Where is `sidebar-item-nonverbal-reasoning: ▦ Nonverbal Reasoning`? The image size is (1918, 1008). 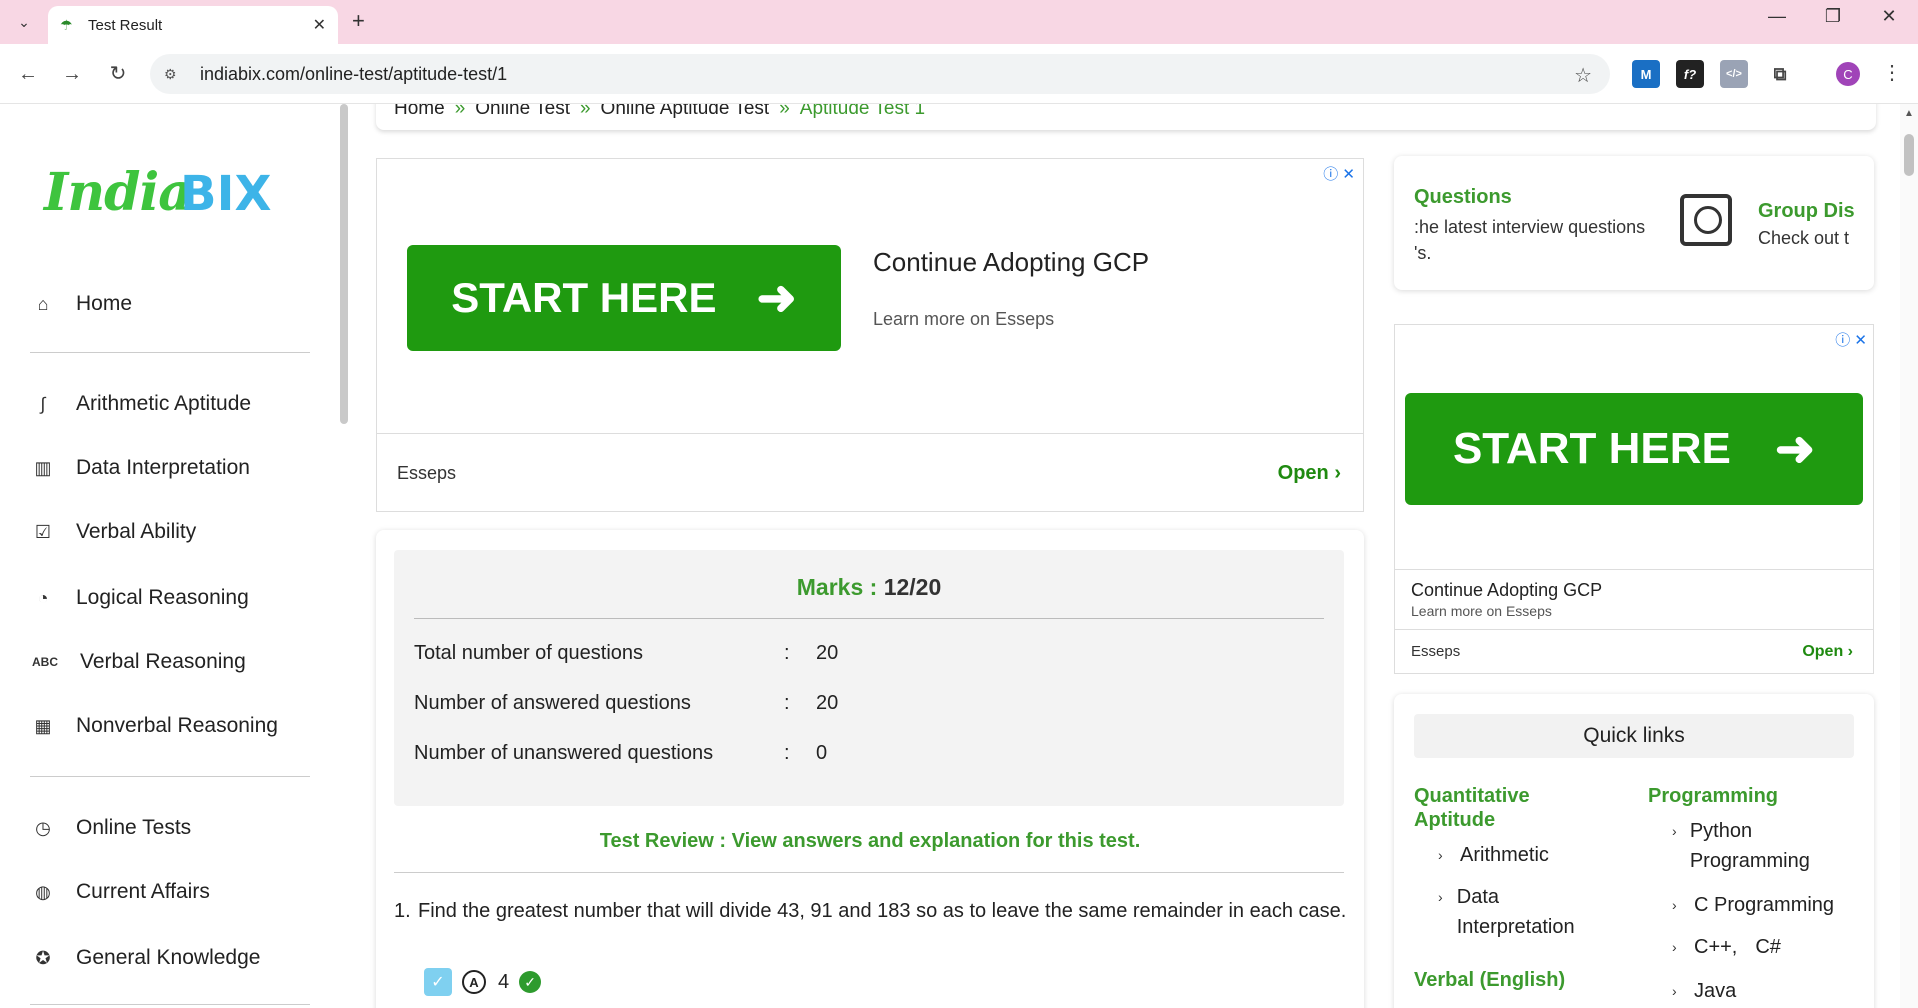 sidebar-item-nonverbal-reasoning: ▦ Nonverbal Reasoning is located at coordinates (153, 726).